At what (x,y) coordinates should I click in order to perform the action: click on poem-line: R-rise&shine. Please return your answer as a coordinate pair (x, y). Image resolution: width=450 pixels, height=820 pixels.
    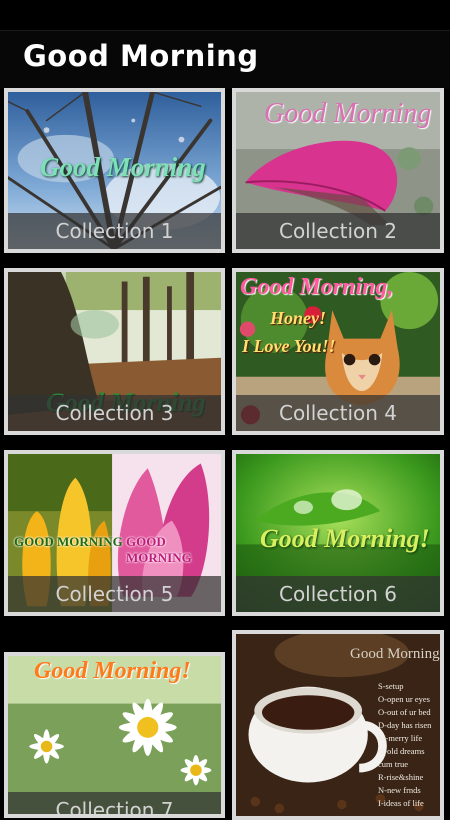
    Looking at the image, I should click on (401, 777).